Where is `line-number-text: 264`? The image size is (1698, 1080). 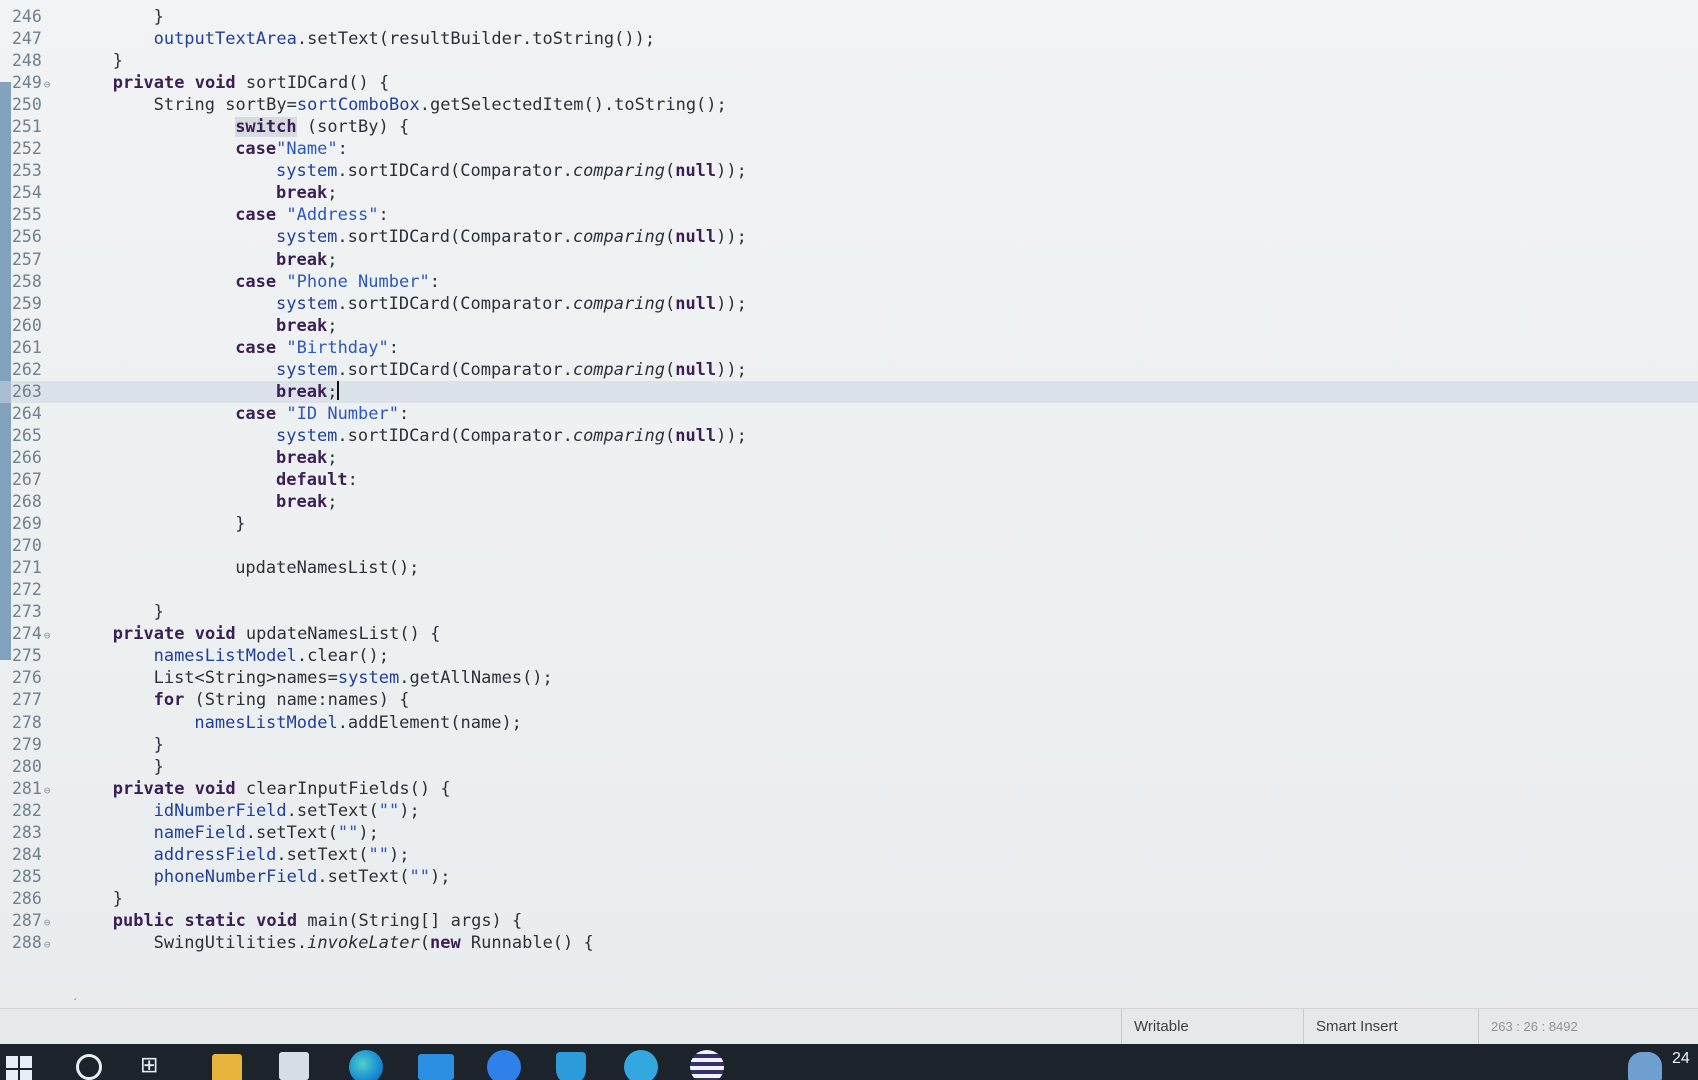 line-number-text: 264 is located at coordinates (27, 413).